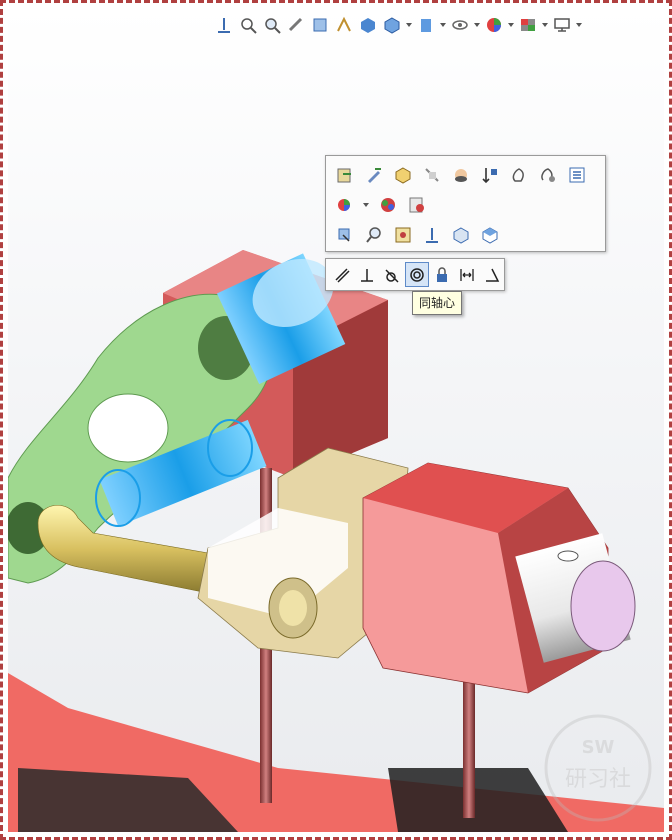 This screenshot has height=840, width=672. Describe the element at coordinates (562, 25) in the screenshot. I see `monitor-icon` at that location.